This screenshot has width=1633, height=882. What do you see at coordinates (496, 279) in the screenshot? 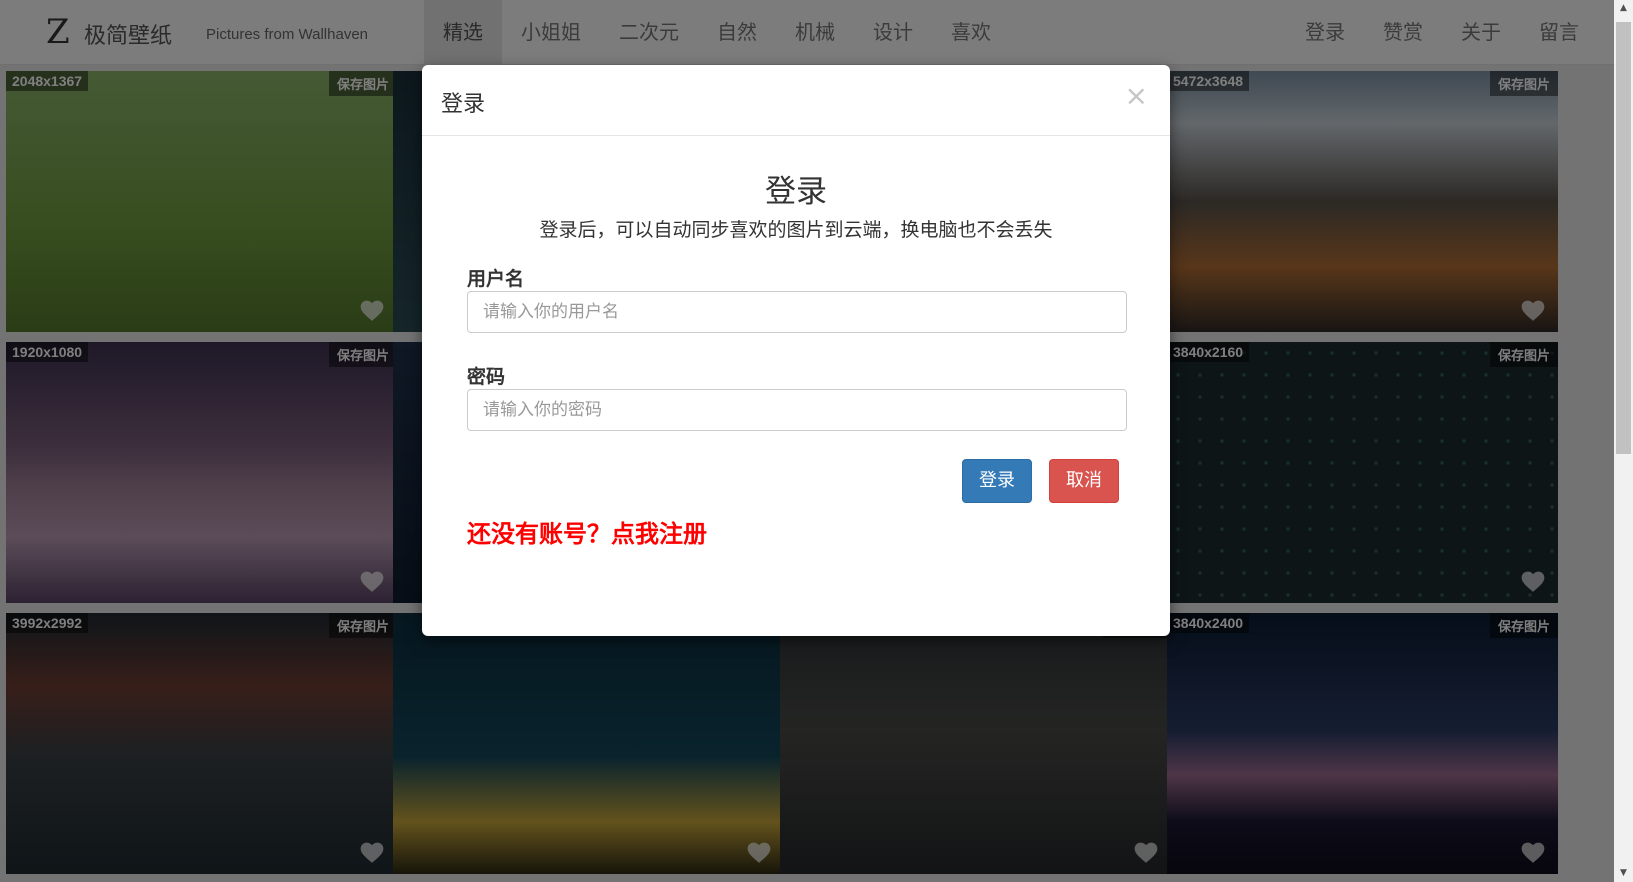
I see `username-label: 用户名` at bounding box center [496, 279].